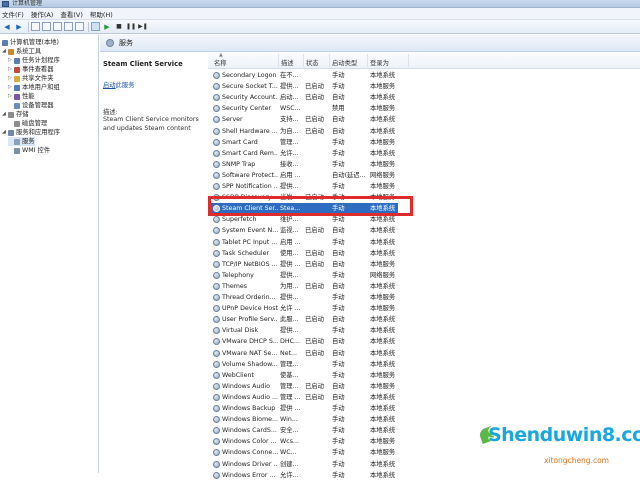 The image size is (640, 481). Describe the element at coordinates (308, 397) in the screenshot. I see `service-row: Windows Audio ... 管理 ... 已启动 自动 本地系统` at that location.